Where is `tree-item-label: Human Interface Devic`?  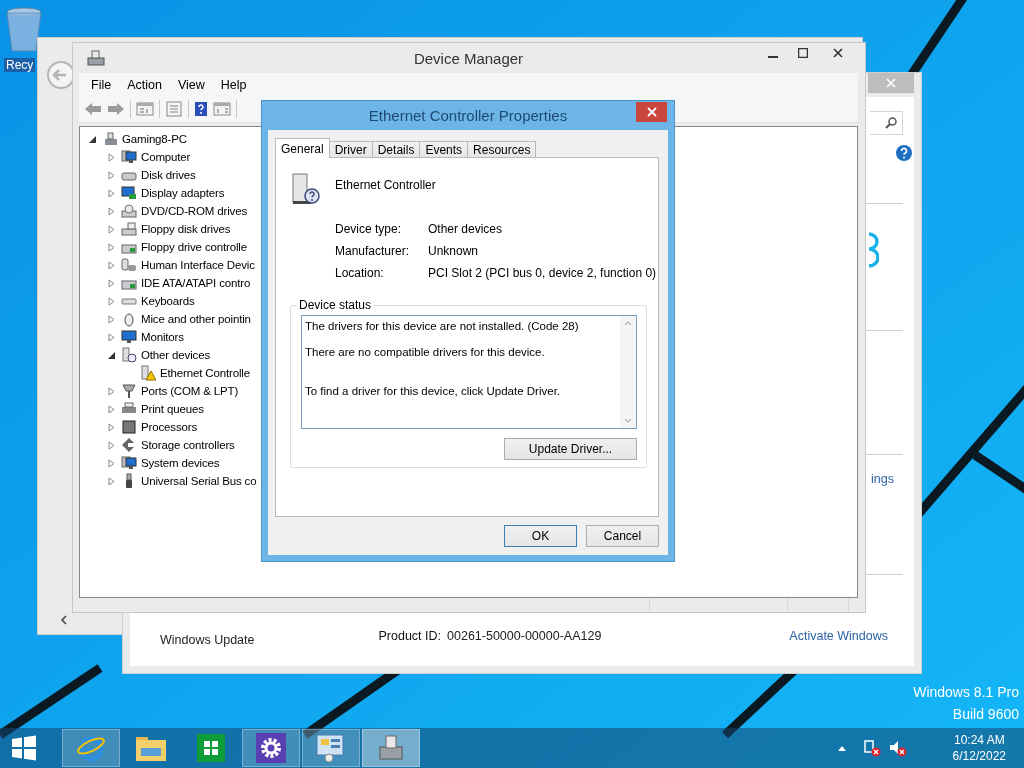 tree-item-label: Human Interface Devic is located at coordinates (198, 265).